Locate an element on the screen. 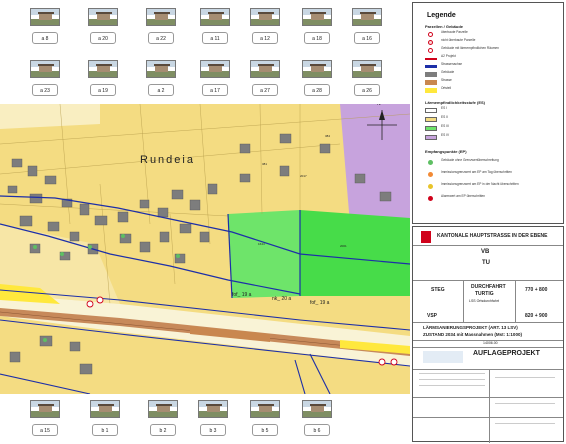 Image resolution: width=566 pixels, height=444 pixels. north-label: N is located at coordinates (379, 105).